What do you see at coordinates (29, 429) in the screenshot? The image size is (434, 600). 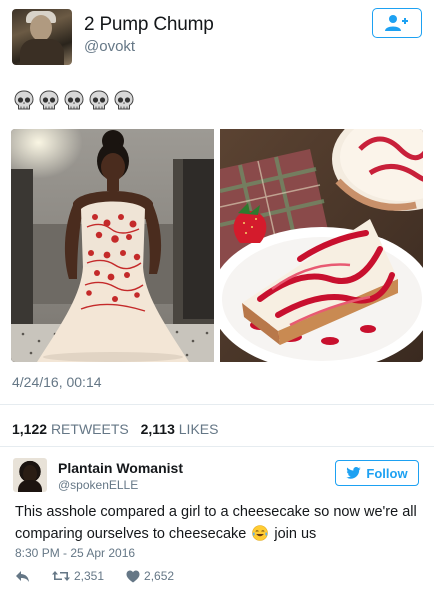 I see `retweets-count: 1,122` at bounding box center [29, 429].